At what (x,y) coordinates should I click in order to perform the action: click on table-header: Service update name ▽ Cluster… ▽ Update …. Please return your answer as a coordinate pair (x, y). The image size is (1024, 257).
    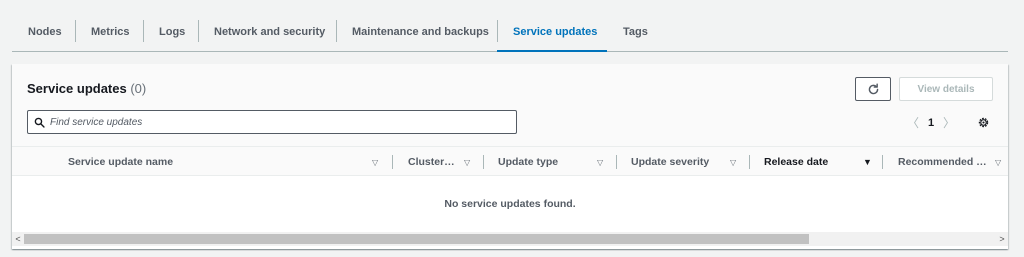
    Looking at the image, I should click on (510, 161).